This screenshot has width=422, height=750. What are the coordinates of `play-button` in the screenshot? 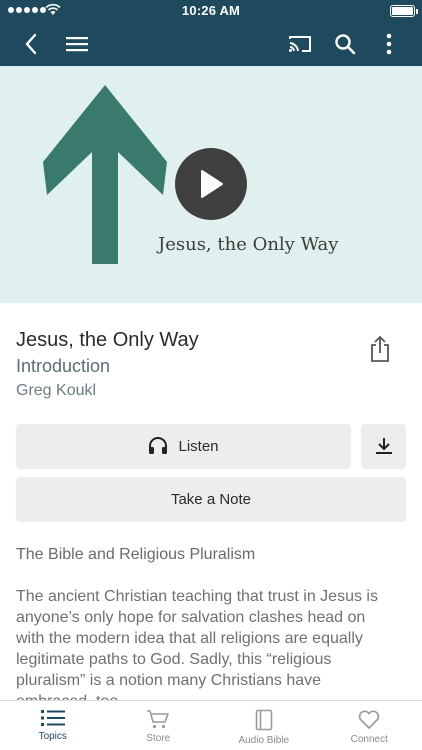 It's located at (211, 184).